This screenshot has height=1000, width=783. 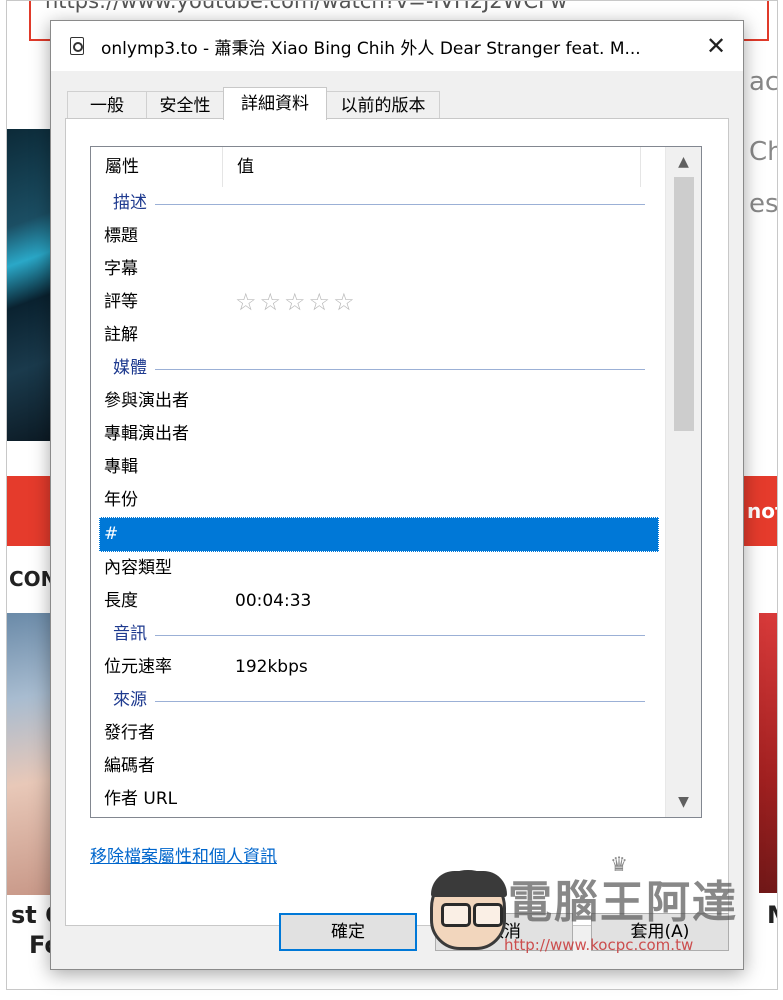 What do you see at coordinates (134, 634) in the screenshot?
I see `group-label: 音訊` at bounding box center [134, 634].